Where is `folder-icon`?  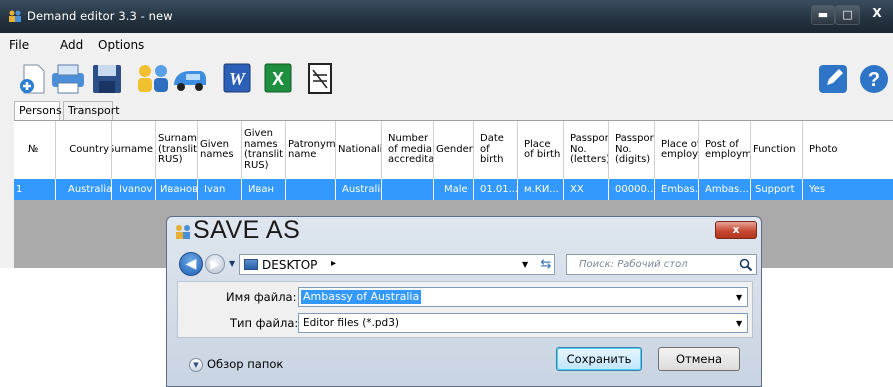
folder-icon is located at coordinates (251, 264).